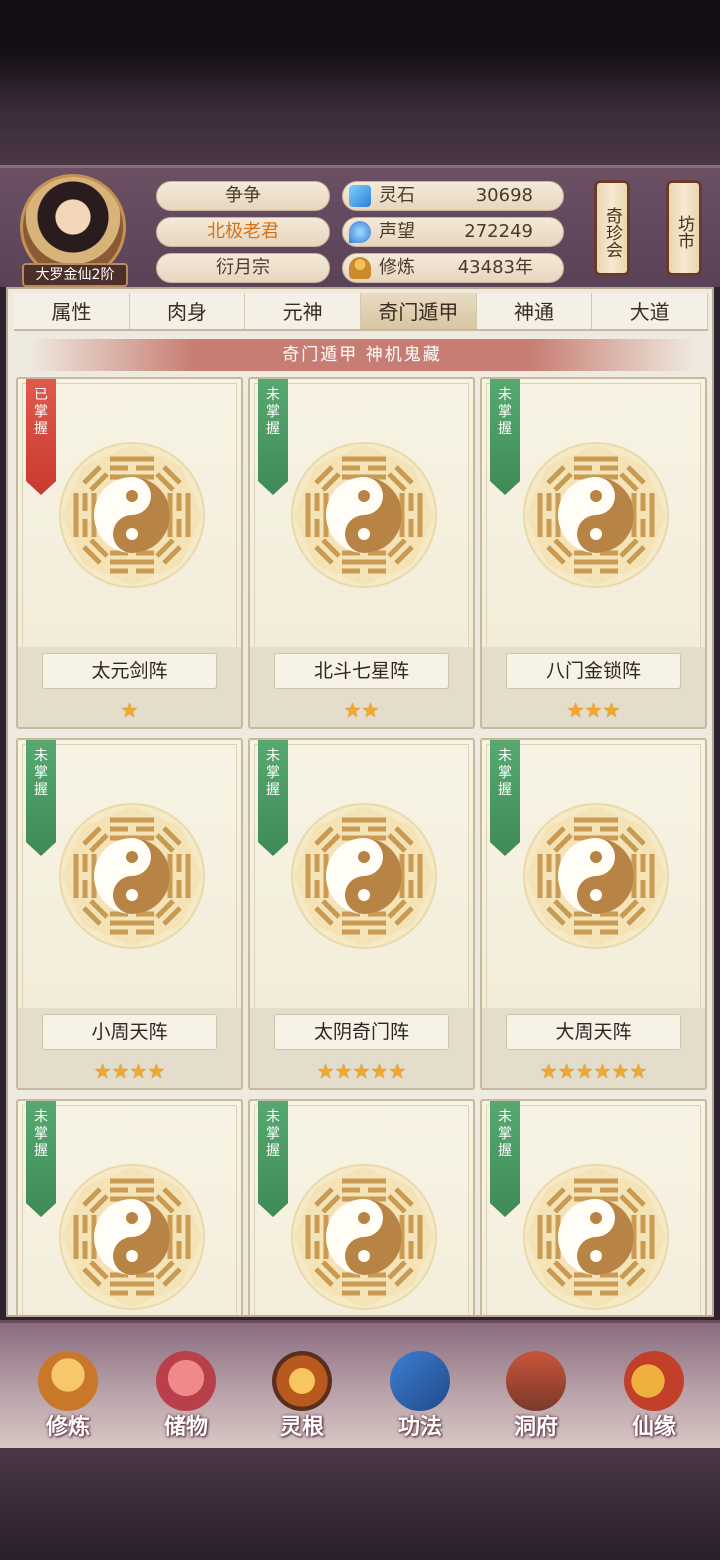 The width and height of the screenshot is (720, 1560). Describe the element at coordinates (129, 671) in the screenshot. I see `formation-name: 太元剑阵` at that location.